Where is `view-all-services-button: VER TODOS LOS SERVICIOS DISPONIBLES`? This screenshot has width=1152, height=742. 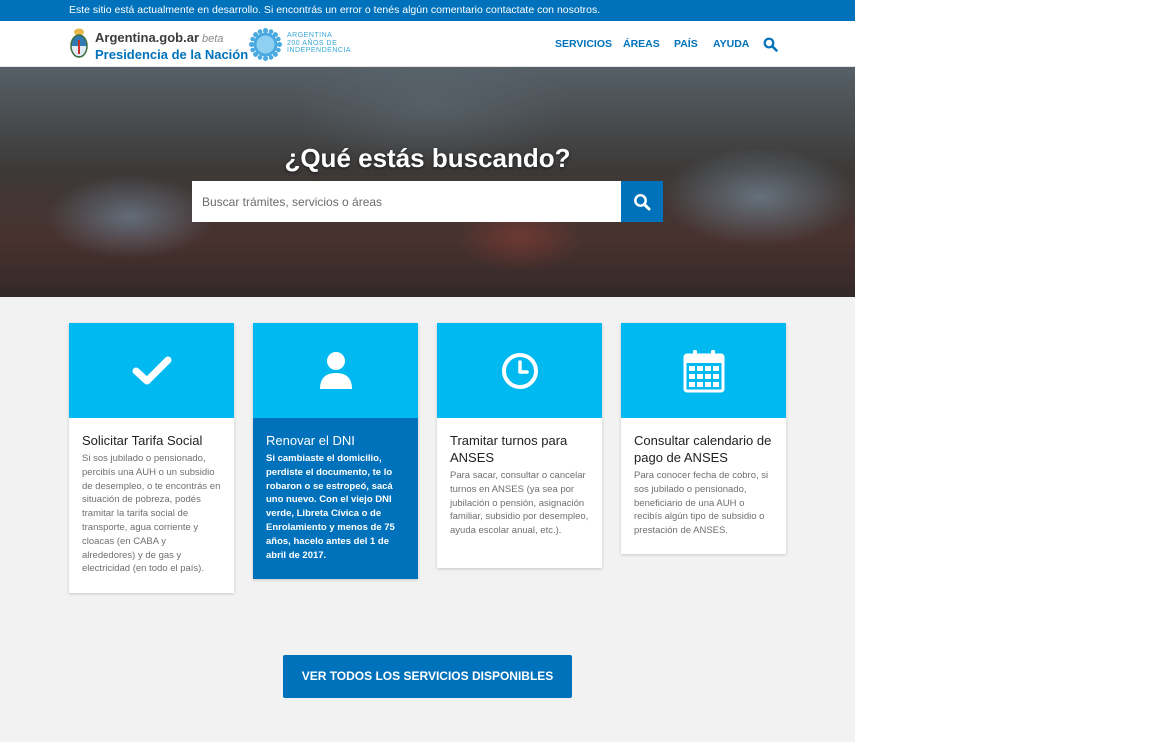
view-all-services-button: VER TODOS LOS SERVICIOS DISPONIBLES is located at coordinates (427, 676).